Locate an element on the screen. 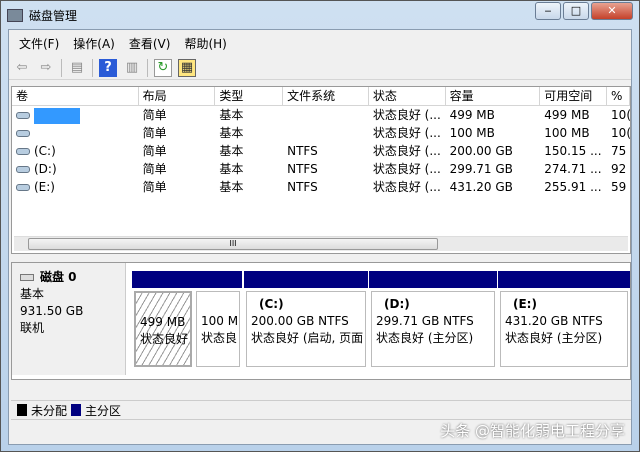 The width and height of the screenshot is (640, 452). menu-action: 操作(A) is located at coordinates (94, 43).